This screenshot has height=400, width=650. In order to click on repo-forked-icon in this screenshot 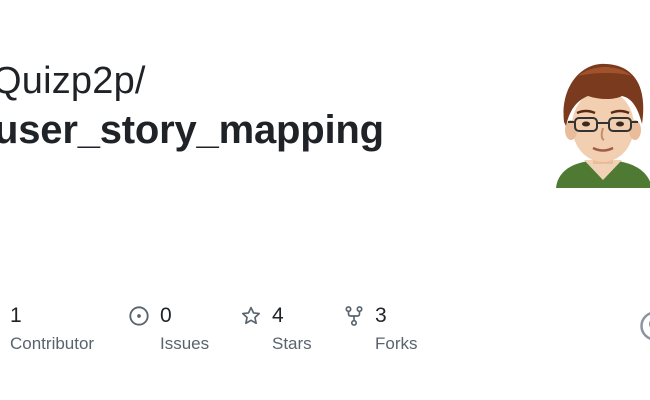, I will do `click(354, 316)`.